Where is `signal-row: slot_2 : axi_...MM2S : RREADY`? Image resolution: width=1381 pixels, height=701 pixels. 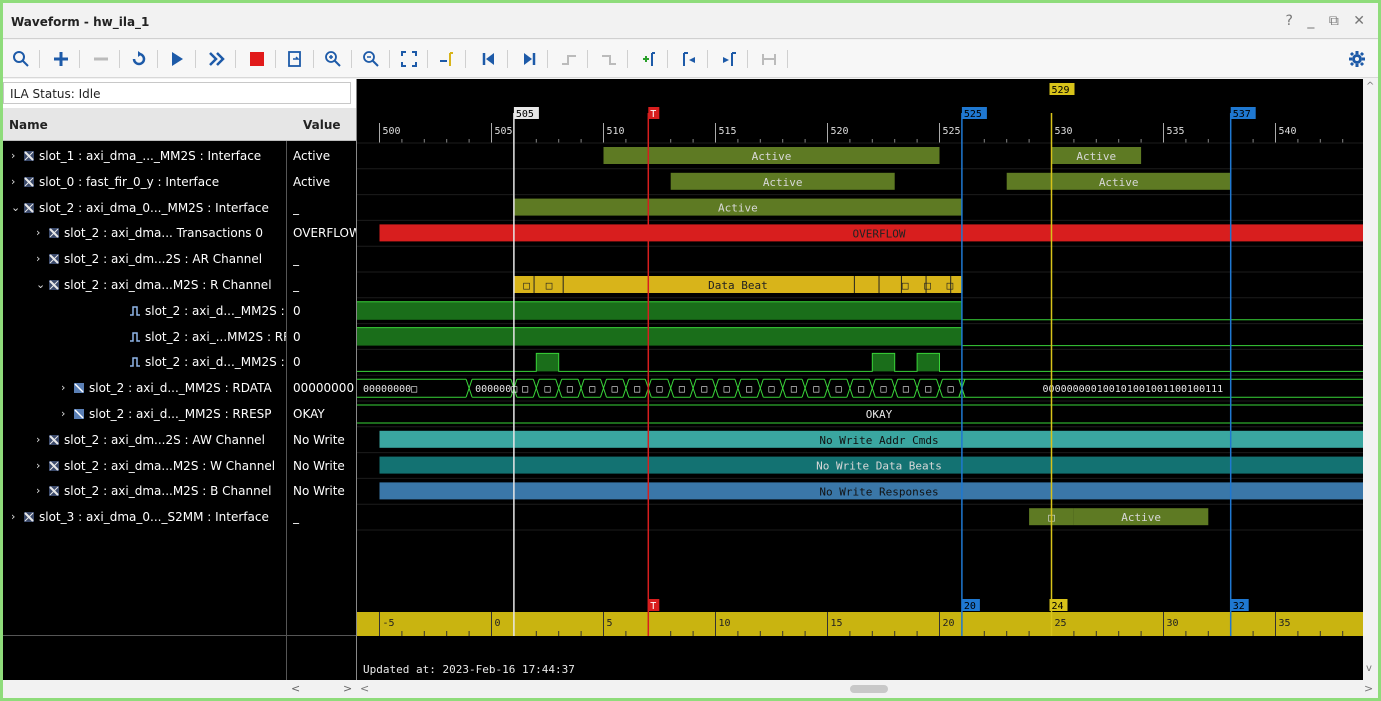 signal-row: slot_2 : axi_...MM2S : RREADY is located at coordinates (144, 337).